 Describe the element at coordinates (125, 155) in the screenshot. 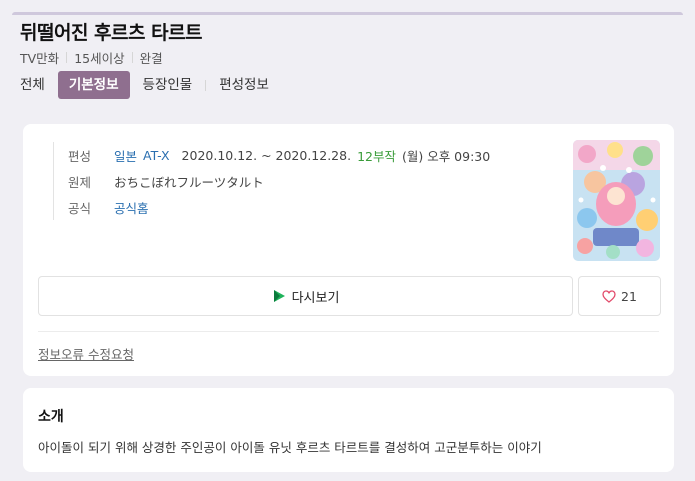

I see `broadcast-country-link: 일본` at that location.